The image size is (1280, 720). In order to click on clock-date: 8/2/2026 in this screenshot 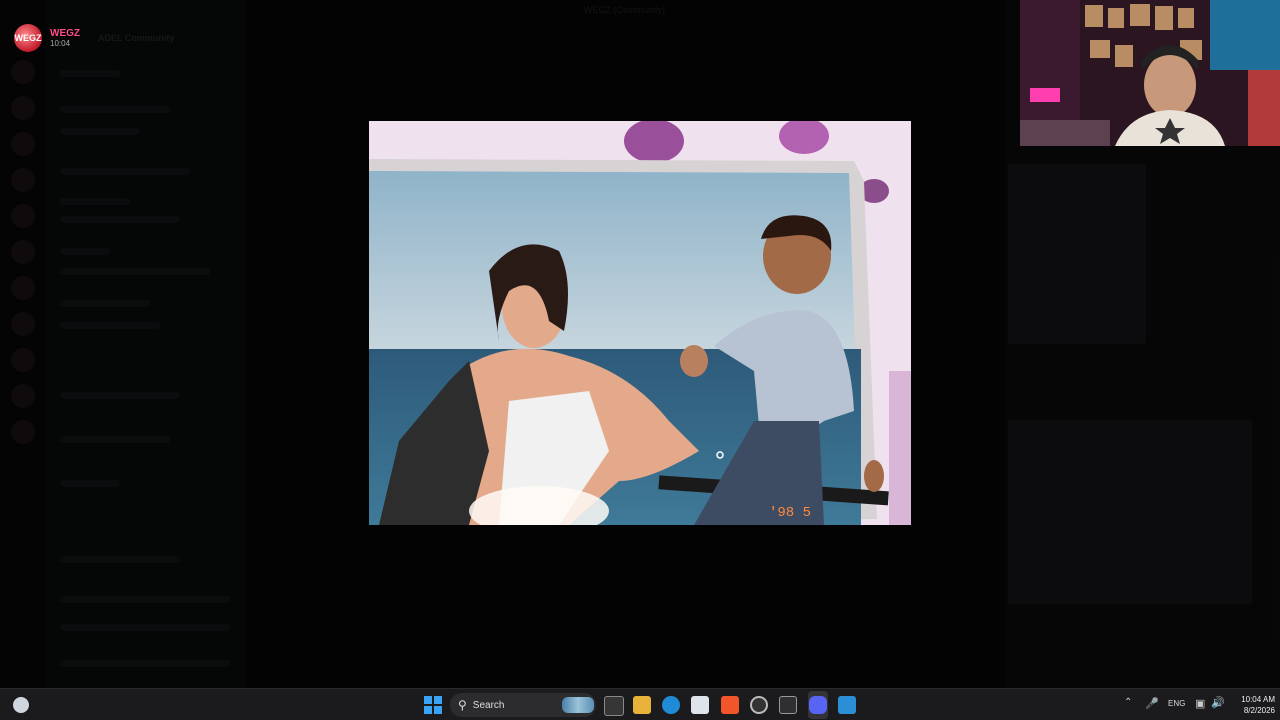, I will do `click(1259, 710)`.